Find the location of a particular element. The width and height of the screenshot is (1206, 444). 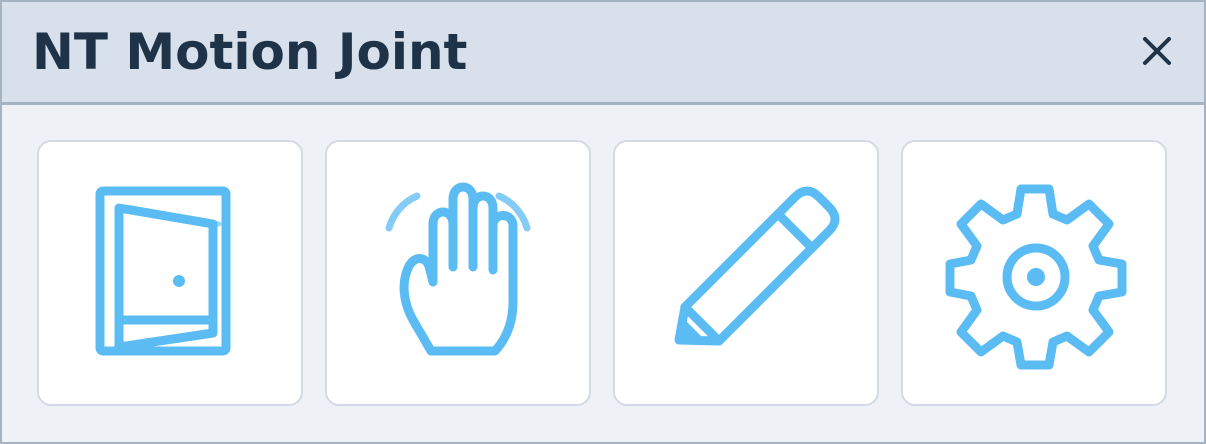

hand-wave-icon is located at coordinates (458, 269).